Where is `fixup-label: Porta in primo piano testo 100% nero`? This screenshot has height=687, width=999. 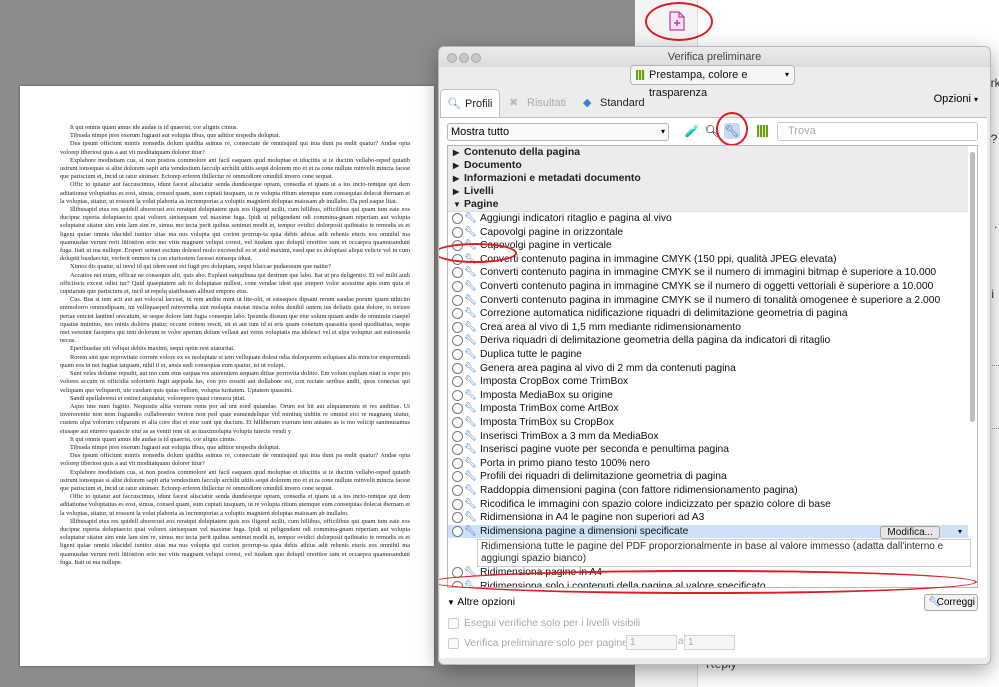 fixup-label: Porta in primo piano testo 100% nero is located at coordinates (565, 463).